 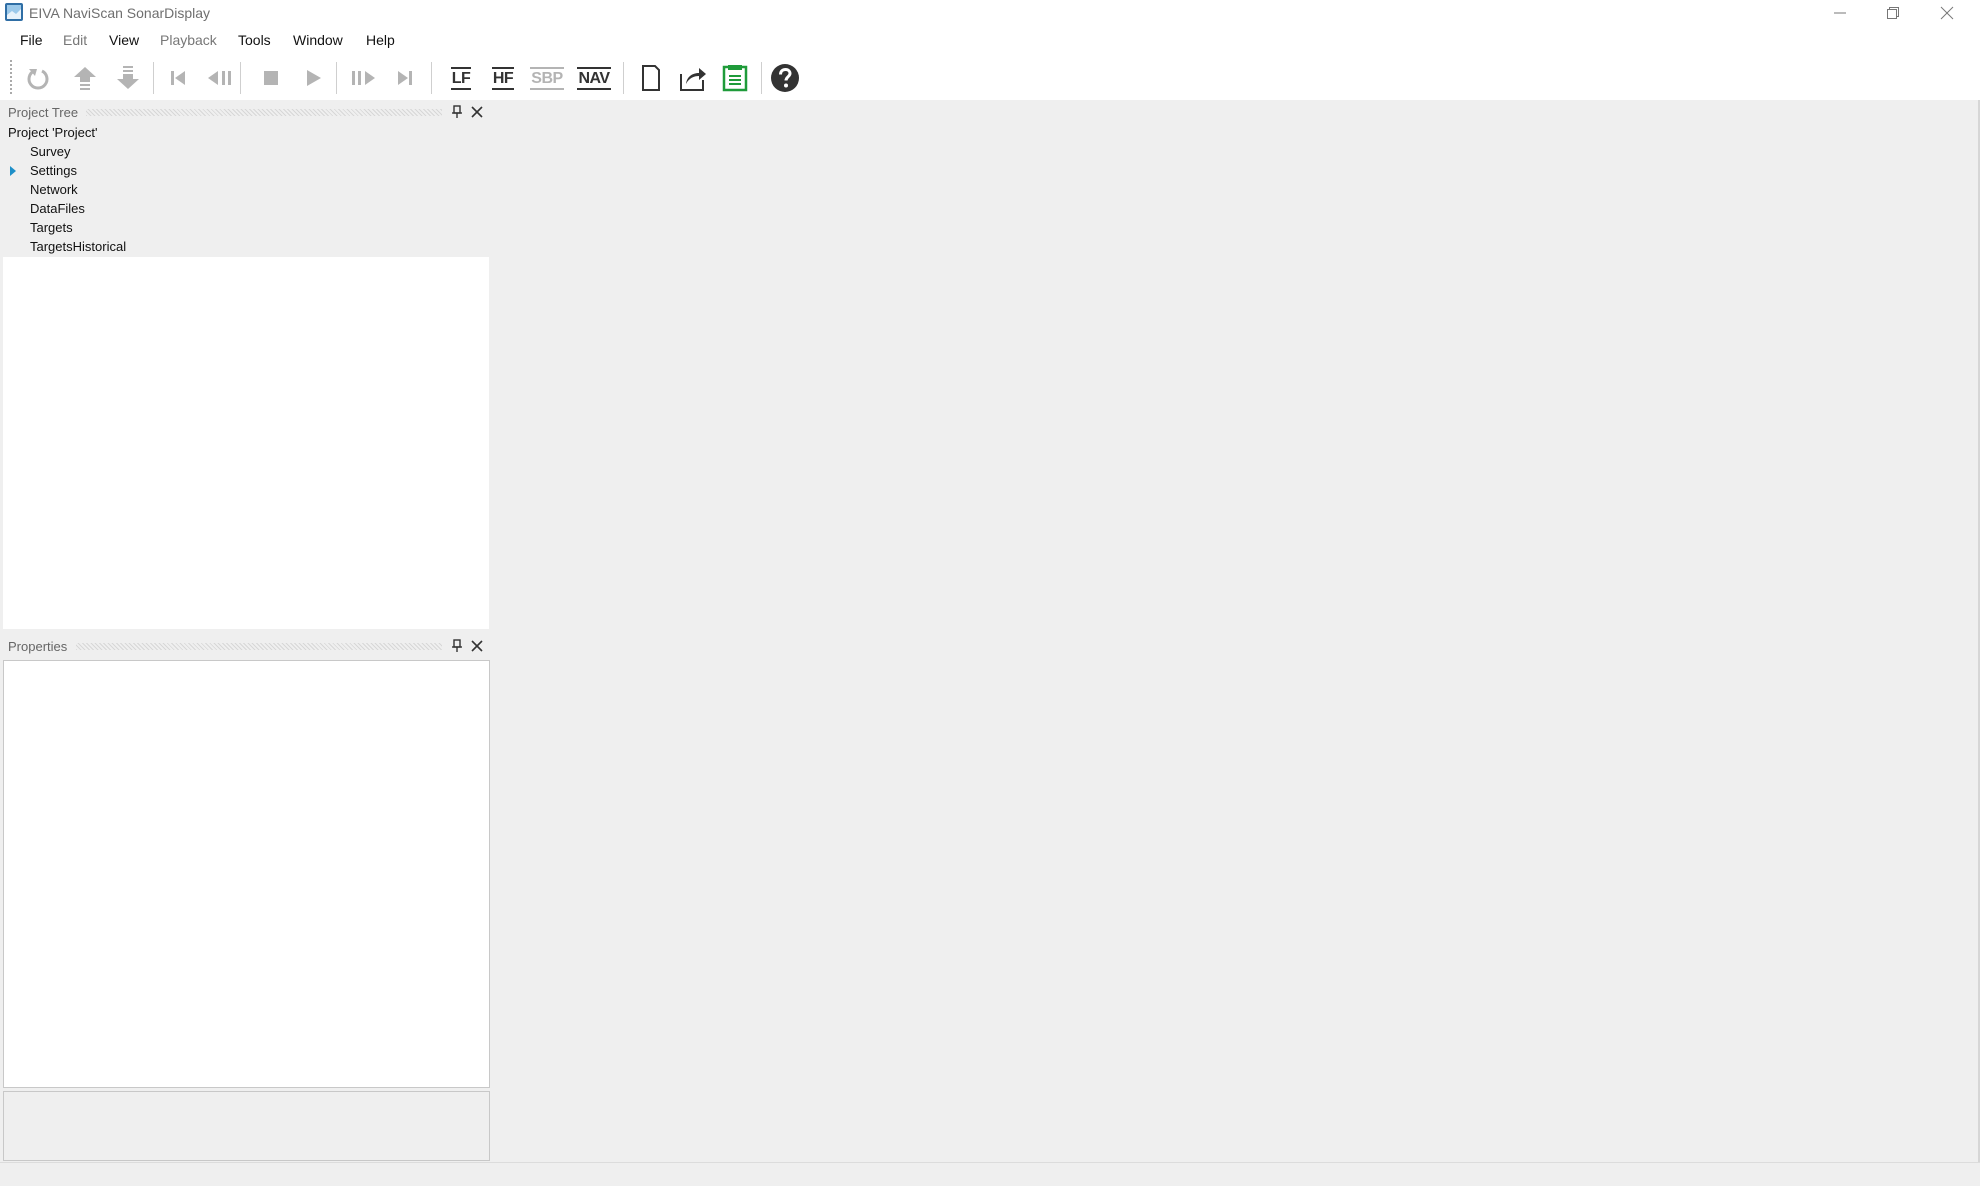 I want to click on stop-icon, so click(x=271, y=78).